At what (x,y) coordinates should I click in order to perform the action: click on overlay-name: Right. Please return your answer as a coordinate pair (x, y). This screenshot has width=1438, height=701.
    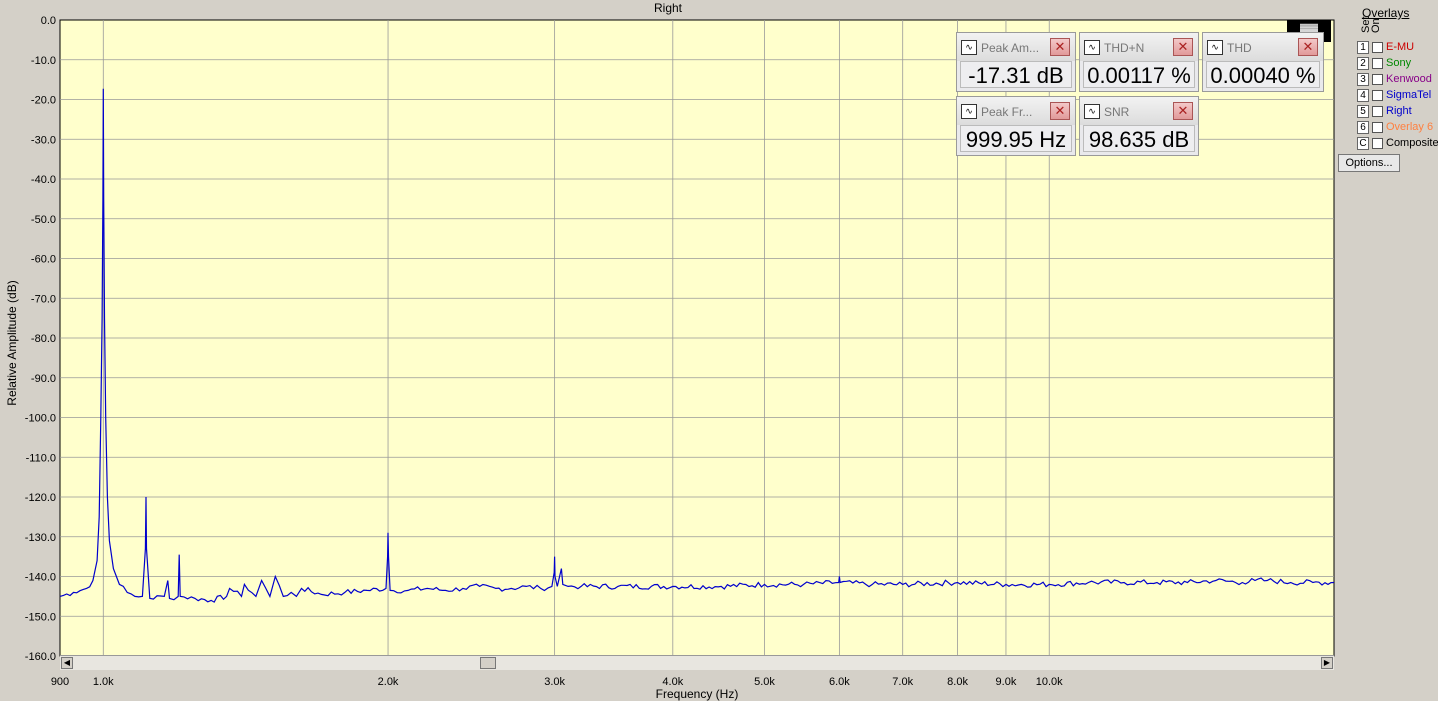
    Looking at the image, I should click on (1399, 111).